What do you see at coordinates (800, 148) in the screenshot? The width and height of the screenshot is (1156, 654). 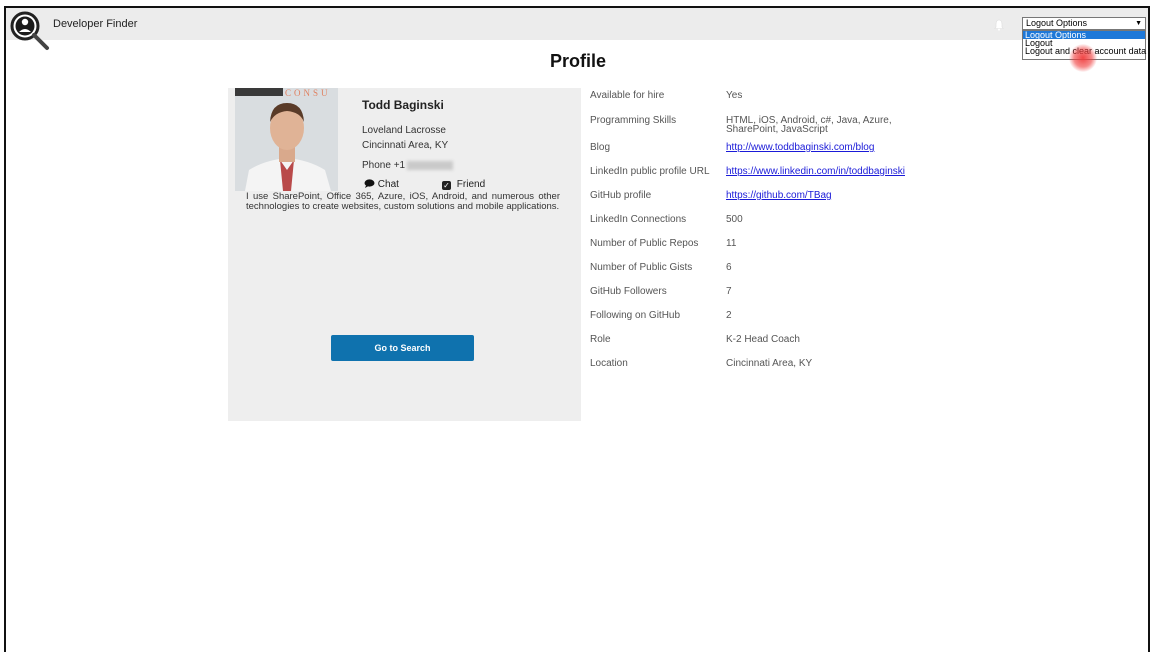 I see `blog-link: http://www.toddbaginski.com/blog` at bounding box center [800, 148].